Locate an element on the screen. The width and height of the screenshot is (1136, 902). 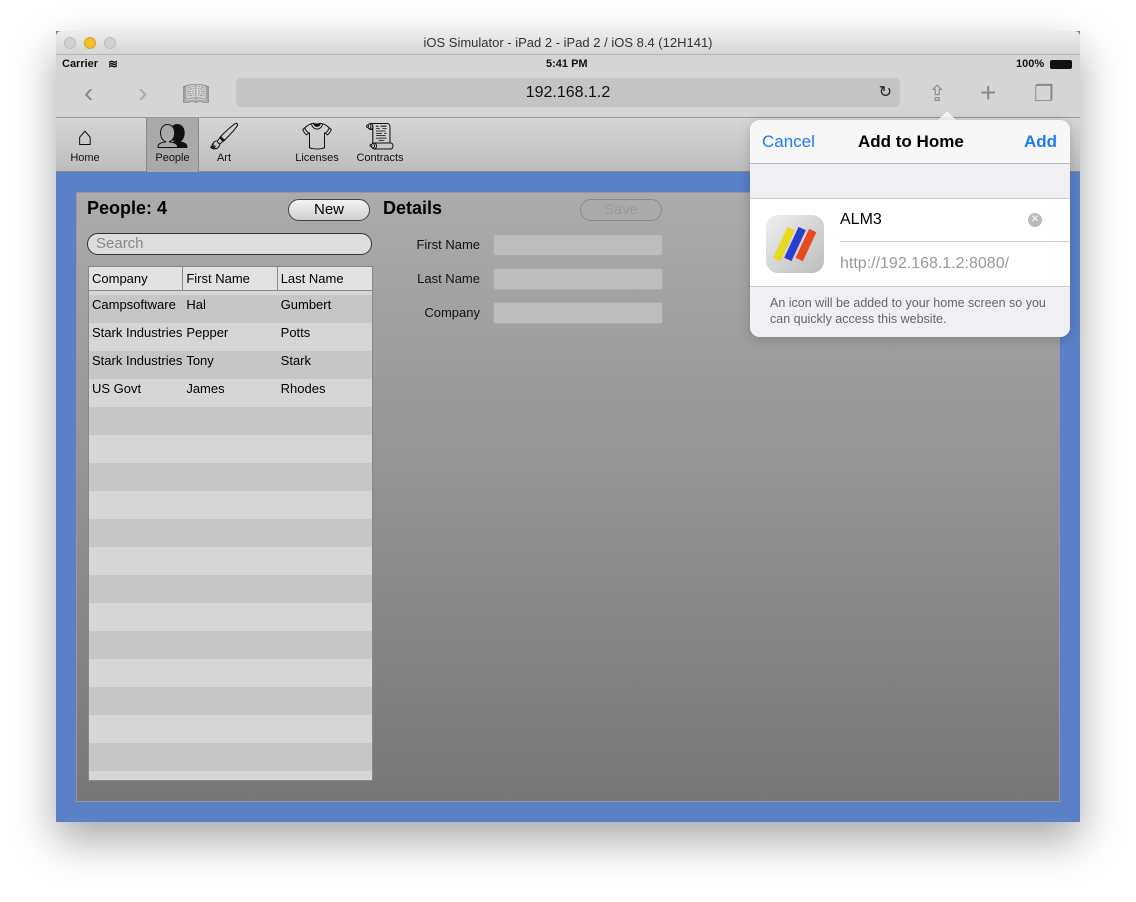
company-label: Company is located at coordinates (452, 312).